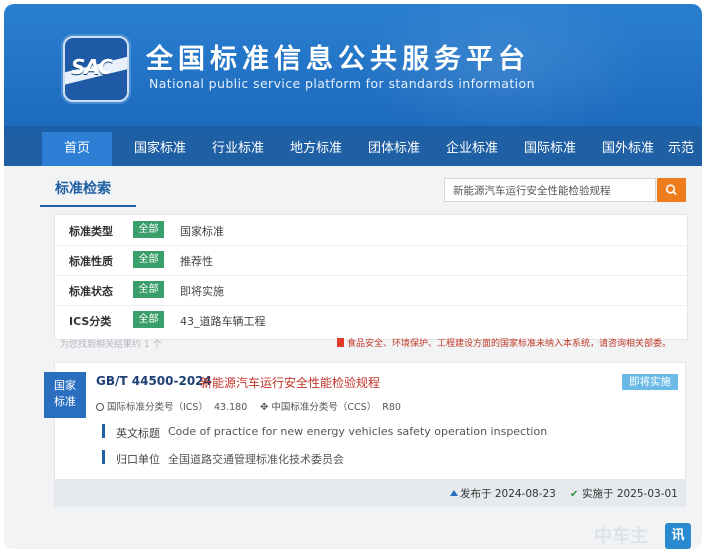 Image resolution: width=703 pixels, height=552 pixels. I want to click on check-icon: ✔, so click(574, 494).